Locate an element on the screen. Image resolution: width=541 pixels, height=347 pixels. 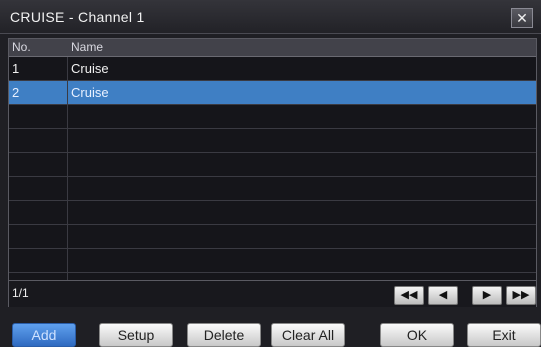
close-icon: ✕ is located at coordinates (522, 18).